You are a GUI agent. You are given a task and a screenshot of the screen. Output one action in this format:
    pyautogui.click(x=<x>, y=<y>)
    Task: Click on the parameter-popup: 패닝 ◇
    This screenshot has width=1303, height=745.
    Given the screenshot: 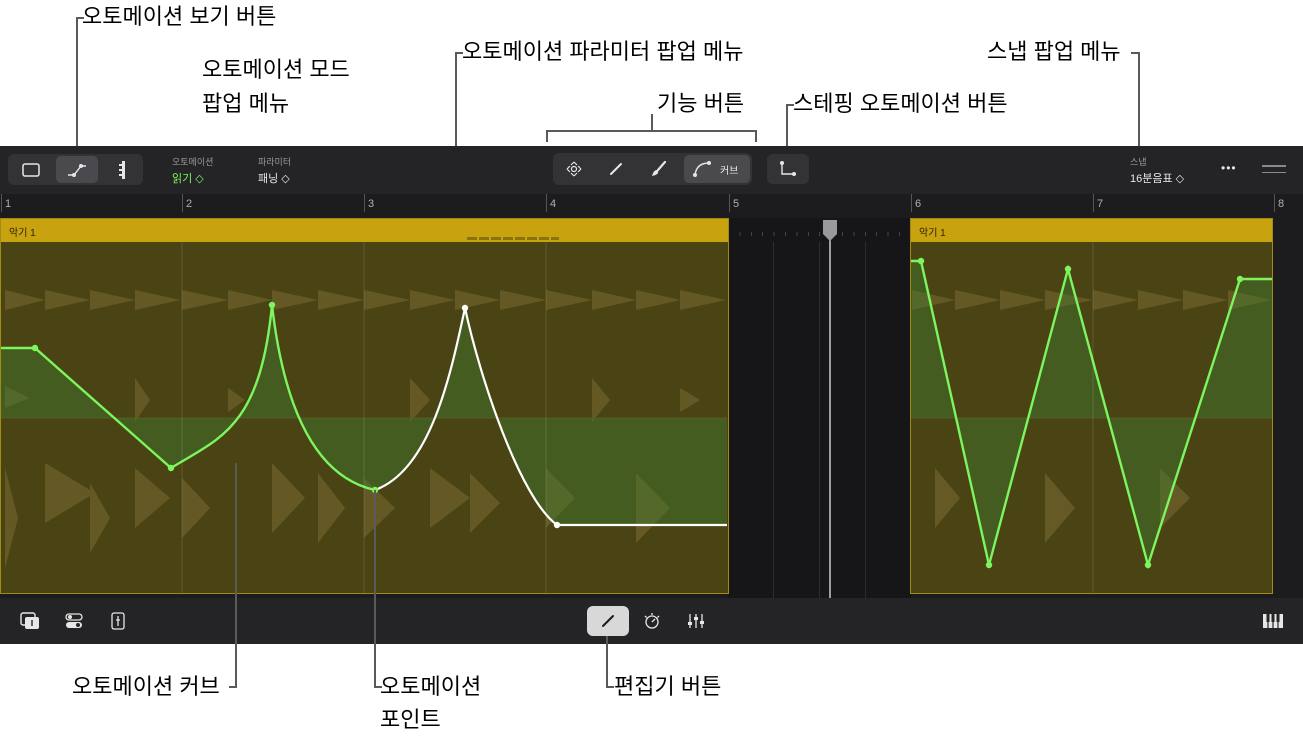 What is the action you would take?
    pyautogui.click(x=274, y=178)
    